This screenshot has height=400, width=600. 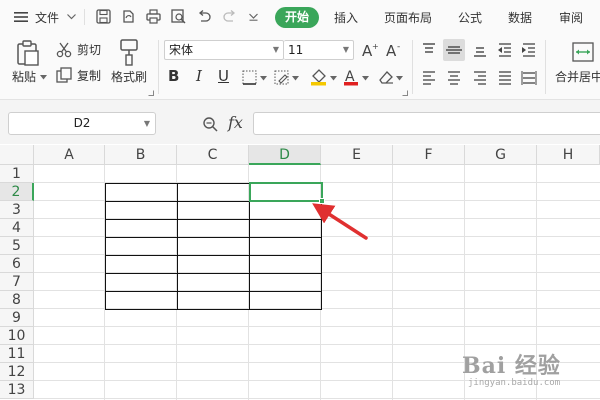 What do you see at coordinates (89, 50) in the screenshot?
I see `cut-button: 剪切` at bounding box center [89, 50].